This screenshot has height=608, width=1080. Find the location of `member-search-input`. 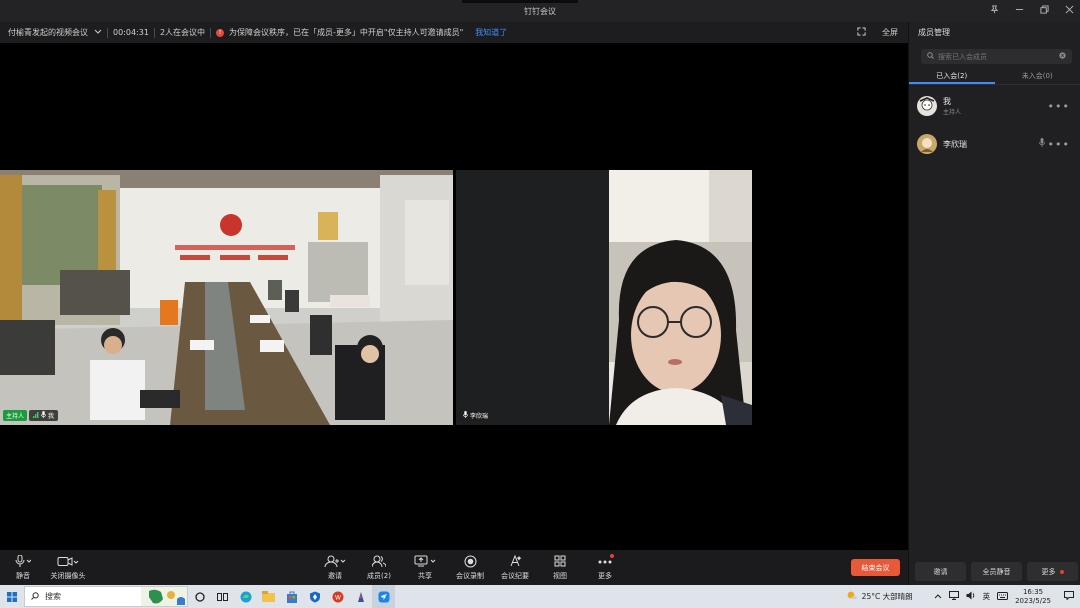

member-search-input is located at coordinates (993, 56).